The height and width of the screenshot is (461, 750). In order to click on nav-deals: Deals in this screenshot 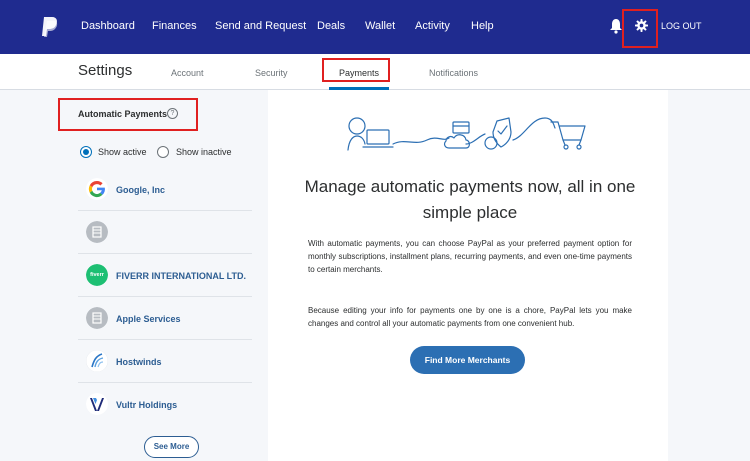, I will do `click(331, 26)`.